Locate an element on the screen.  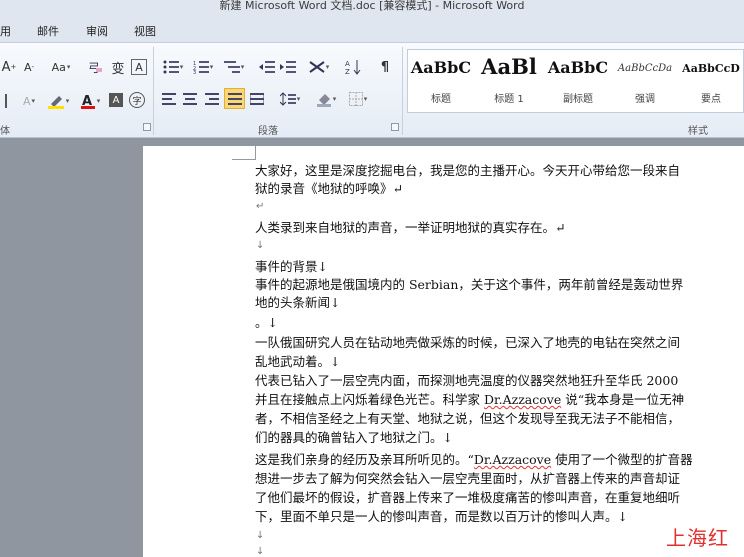
doc-line: 地的头条新闻↓ is located at coordinates (298, 302).